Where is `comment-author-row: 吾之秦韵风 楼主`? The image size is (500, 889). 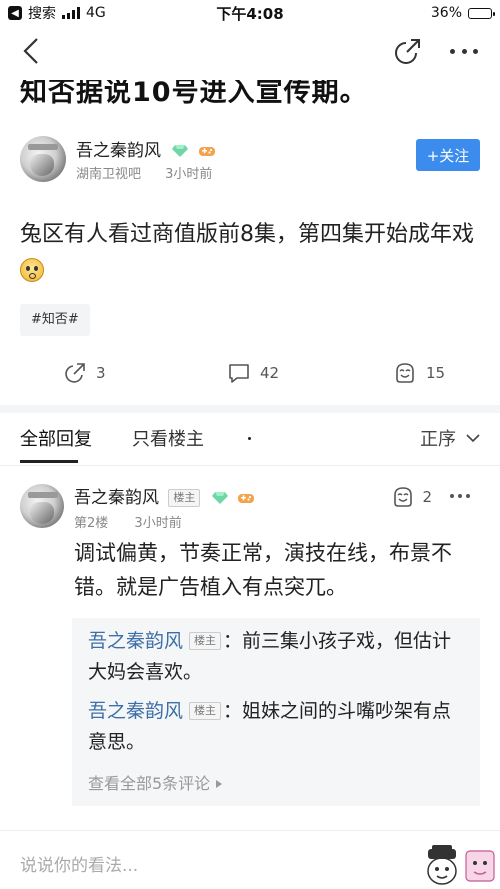 comment-author-row: 吾之秦韵风 楼主 is located at coordinates (164, 495).